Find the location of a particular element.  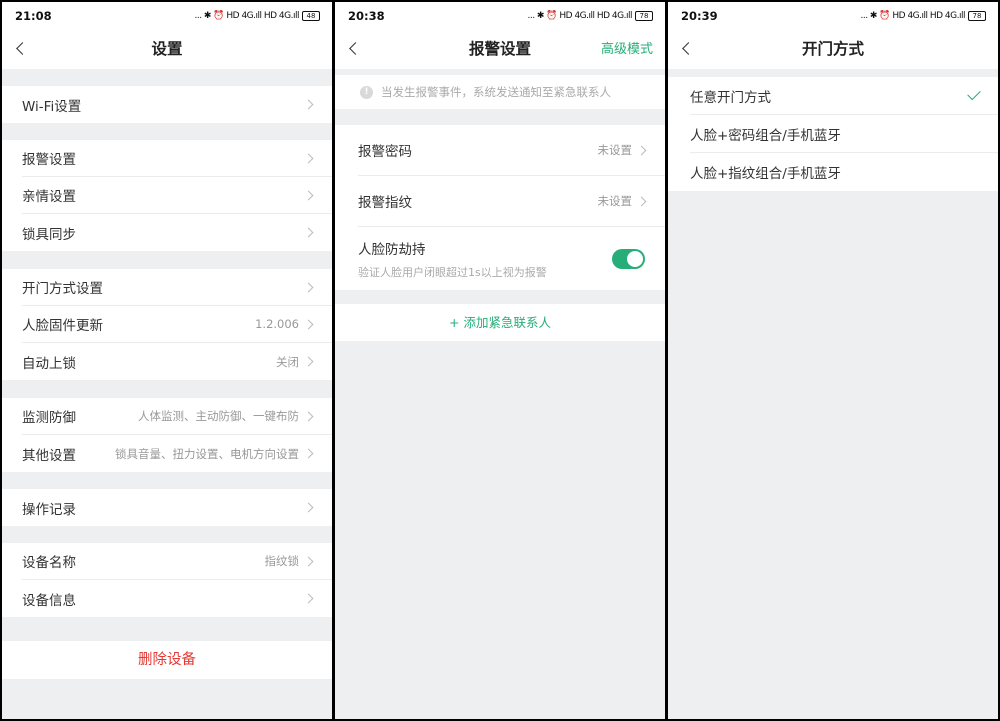

unlock-option-face-password: 人脸+密码组合/手机蓝牙 is located at coordinates (844, 134).